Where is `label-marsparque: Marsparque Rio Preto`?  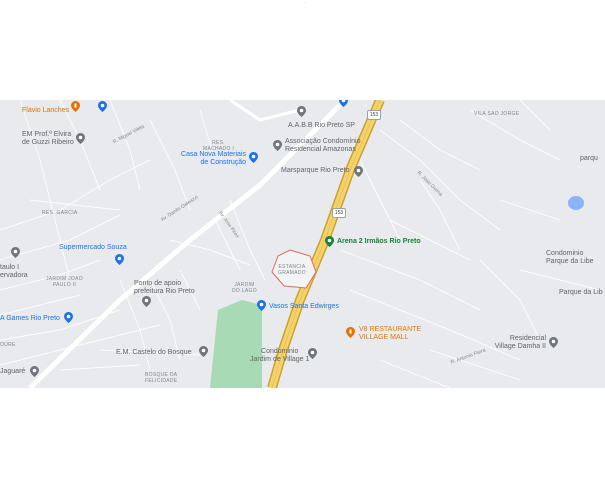
label-marsparque: Marsparque Rio Preto is located at coordinates (315, 171).